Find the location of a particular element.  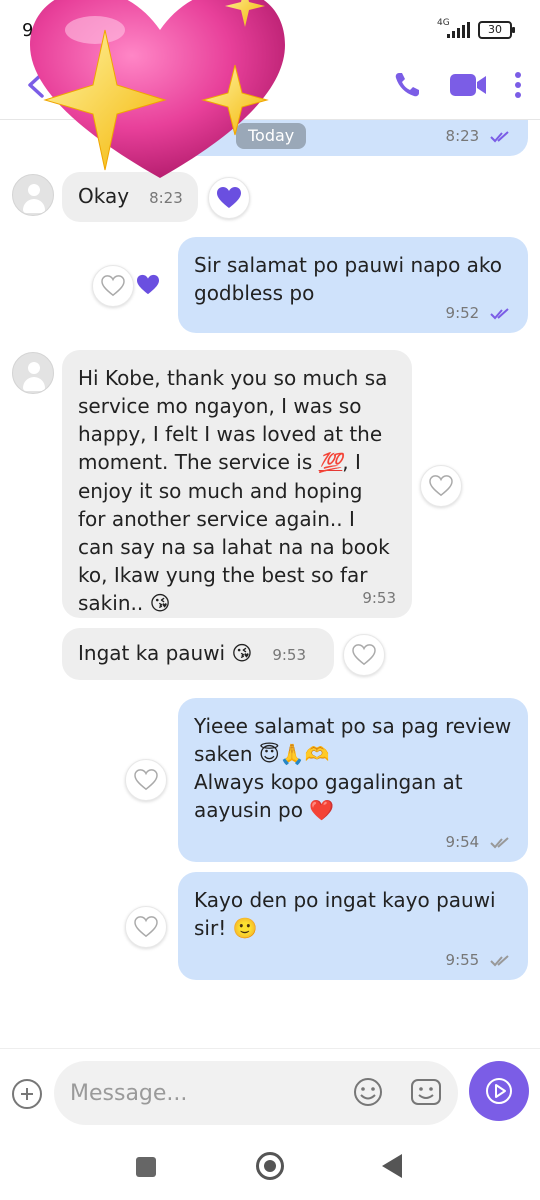

message-time: 9:52 is located at coordinates (462, 313).